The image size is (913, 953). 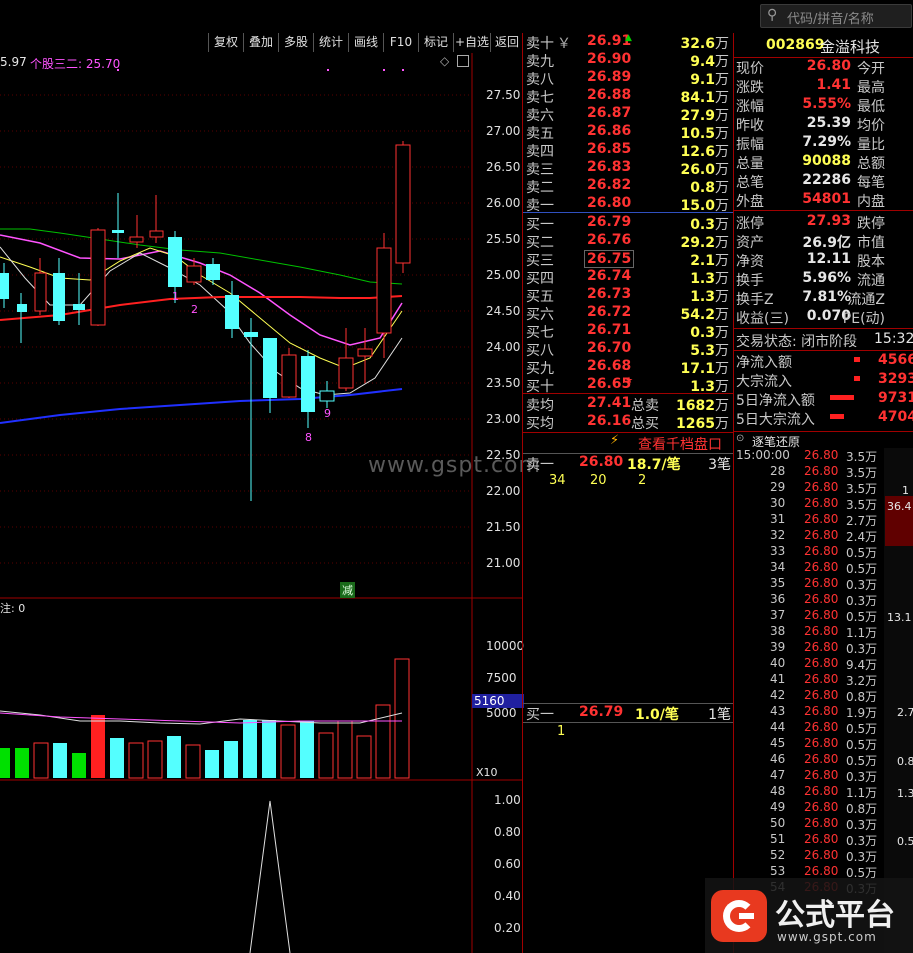 What do you see at coordinates (824, 340) in the screenshot?
I see `trade-state: 交易状态: 闭市阶段 15:32` at bounding box center [824, 340].